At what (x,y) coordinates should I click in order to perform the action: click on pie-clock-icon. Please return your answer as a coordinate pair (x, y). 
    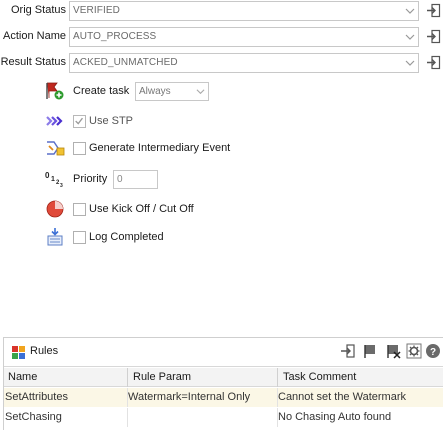
    Looking at the image, I should click on (55, 209).